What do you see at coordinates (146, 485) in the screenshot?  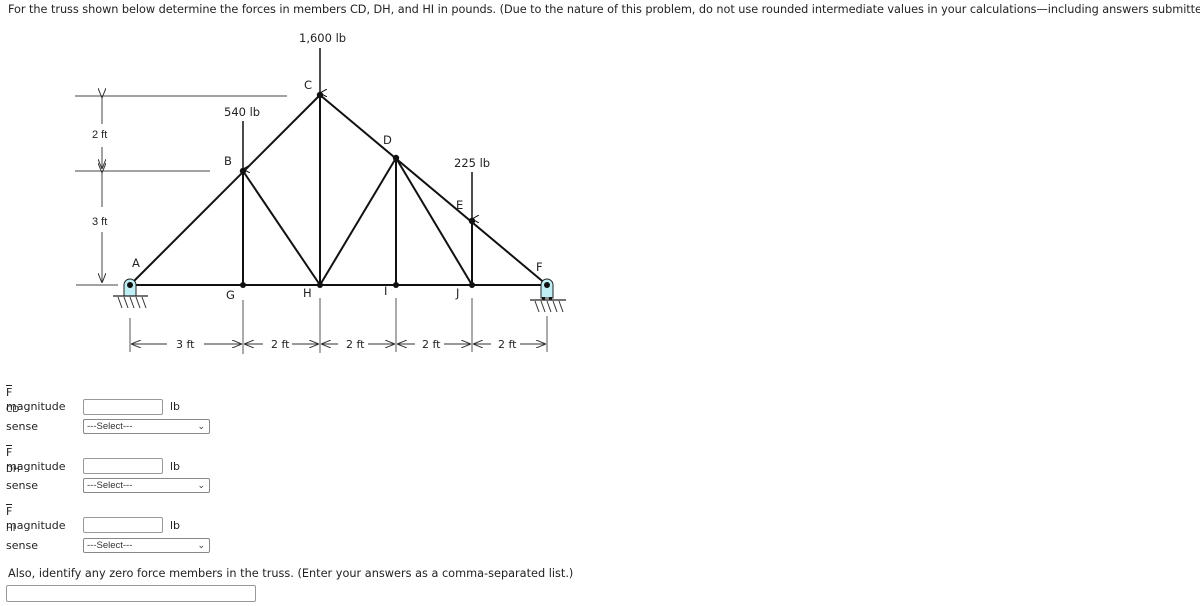 I see `sense-select-dh: ---Select--- ⌄` at bounding box center [146, 485].